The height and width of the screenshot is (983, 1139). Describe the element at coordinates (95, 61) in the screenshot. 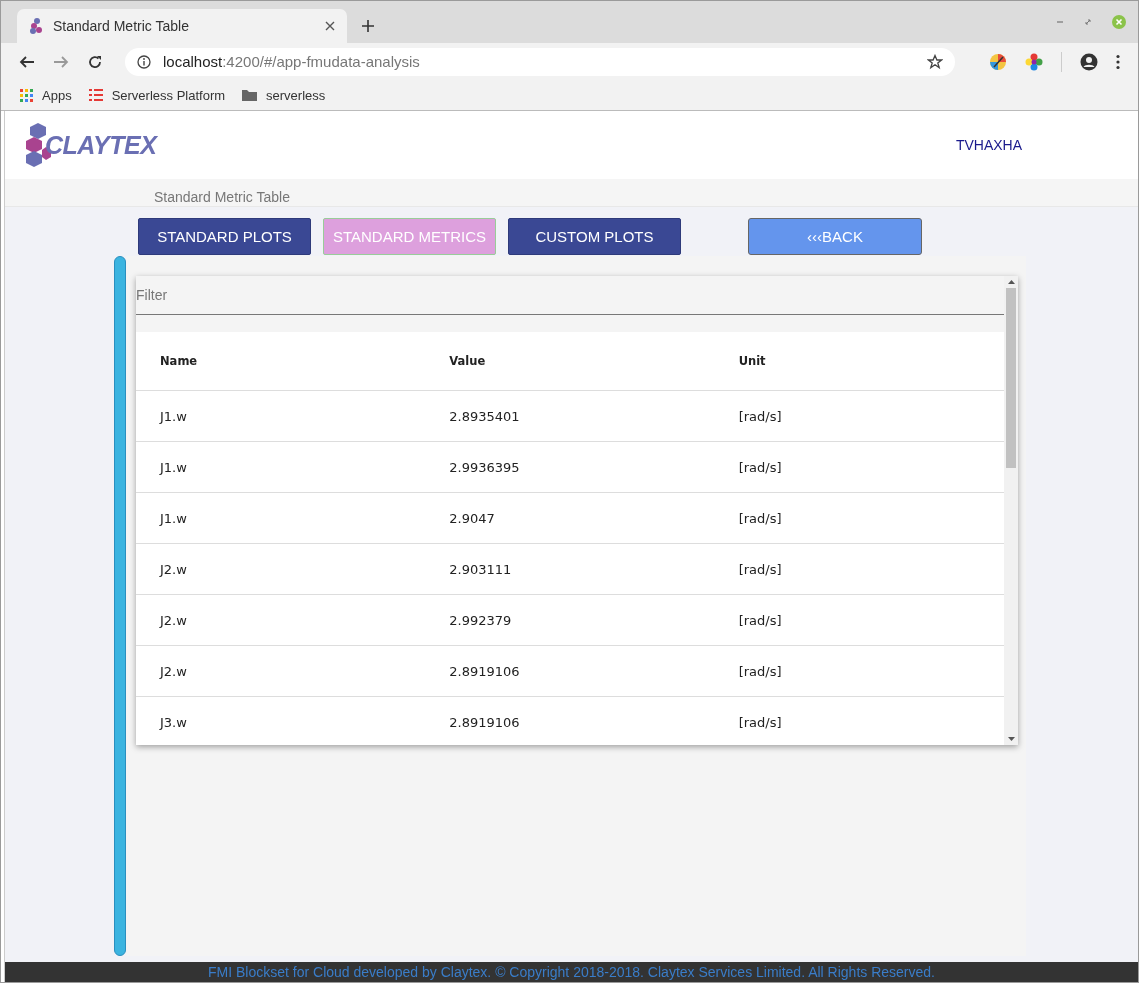

I see `reload-icon` at that location.